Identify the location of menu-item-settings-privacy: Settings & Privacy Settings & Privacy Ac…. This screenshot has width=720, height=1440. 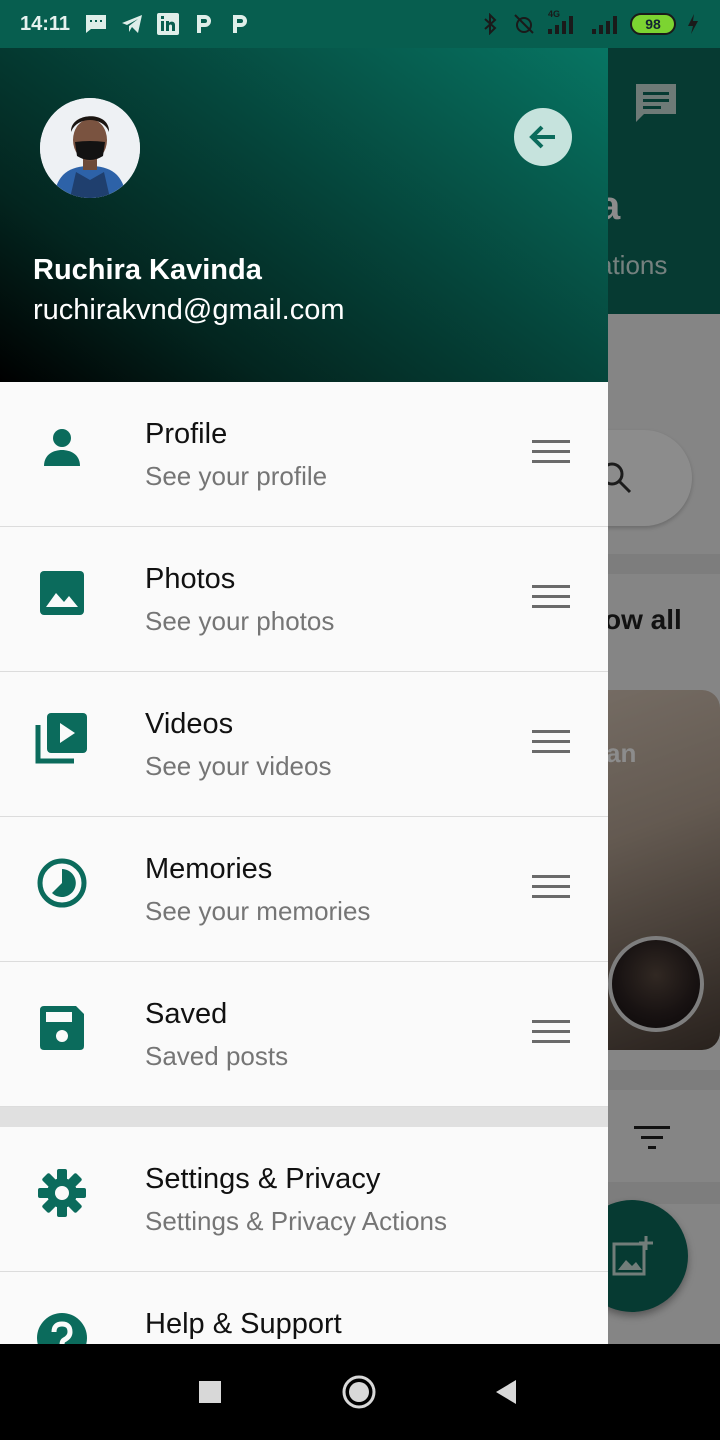
(304, 1199).